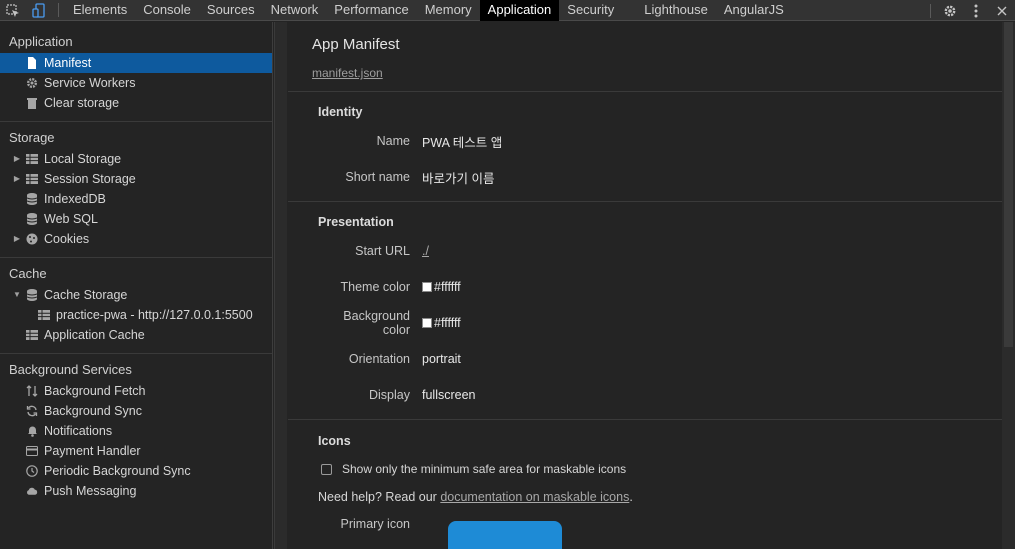 Image resolution: width=1015 pixels, height=549 pixels. Describe the element at coordinates (39, 10) in the screenshot. I see `device-toolbar-icon` at that location.